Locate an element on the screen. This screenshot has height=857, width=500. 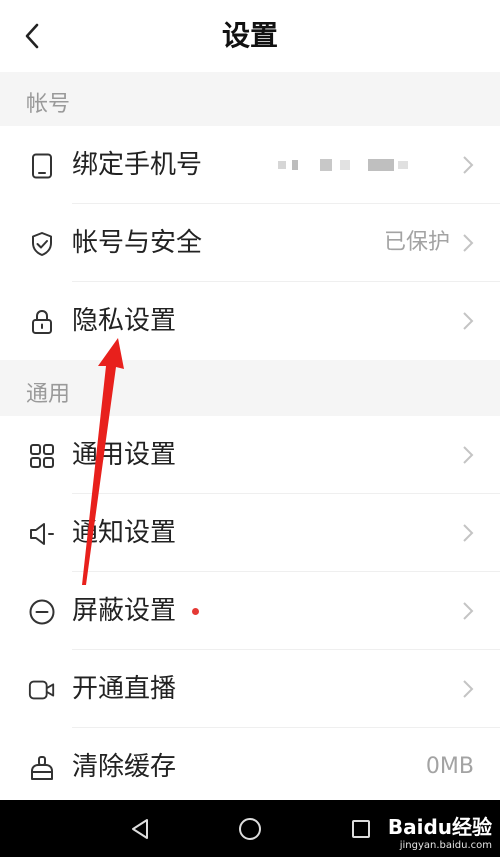
settings-item-label: 通用设置 is located at coordinates (124, 455).